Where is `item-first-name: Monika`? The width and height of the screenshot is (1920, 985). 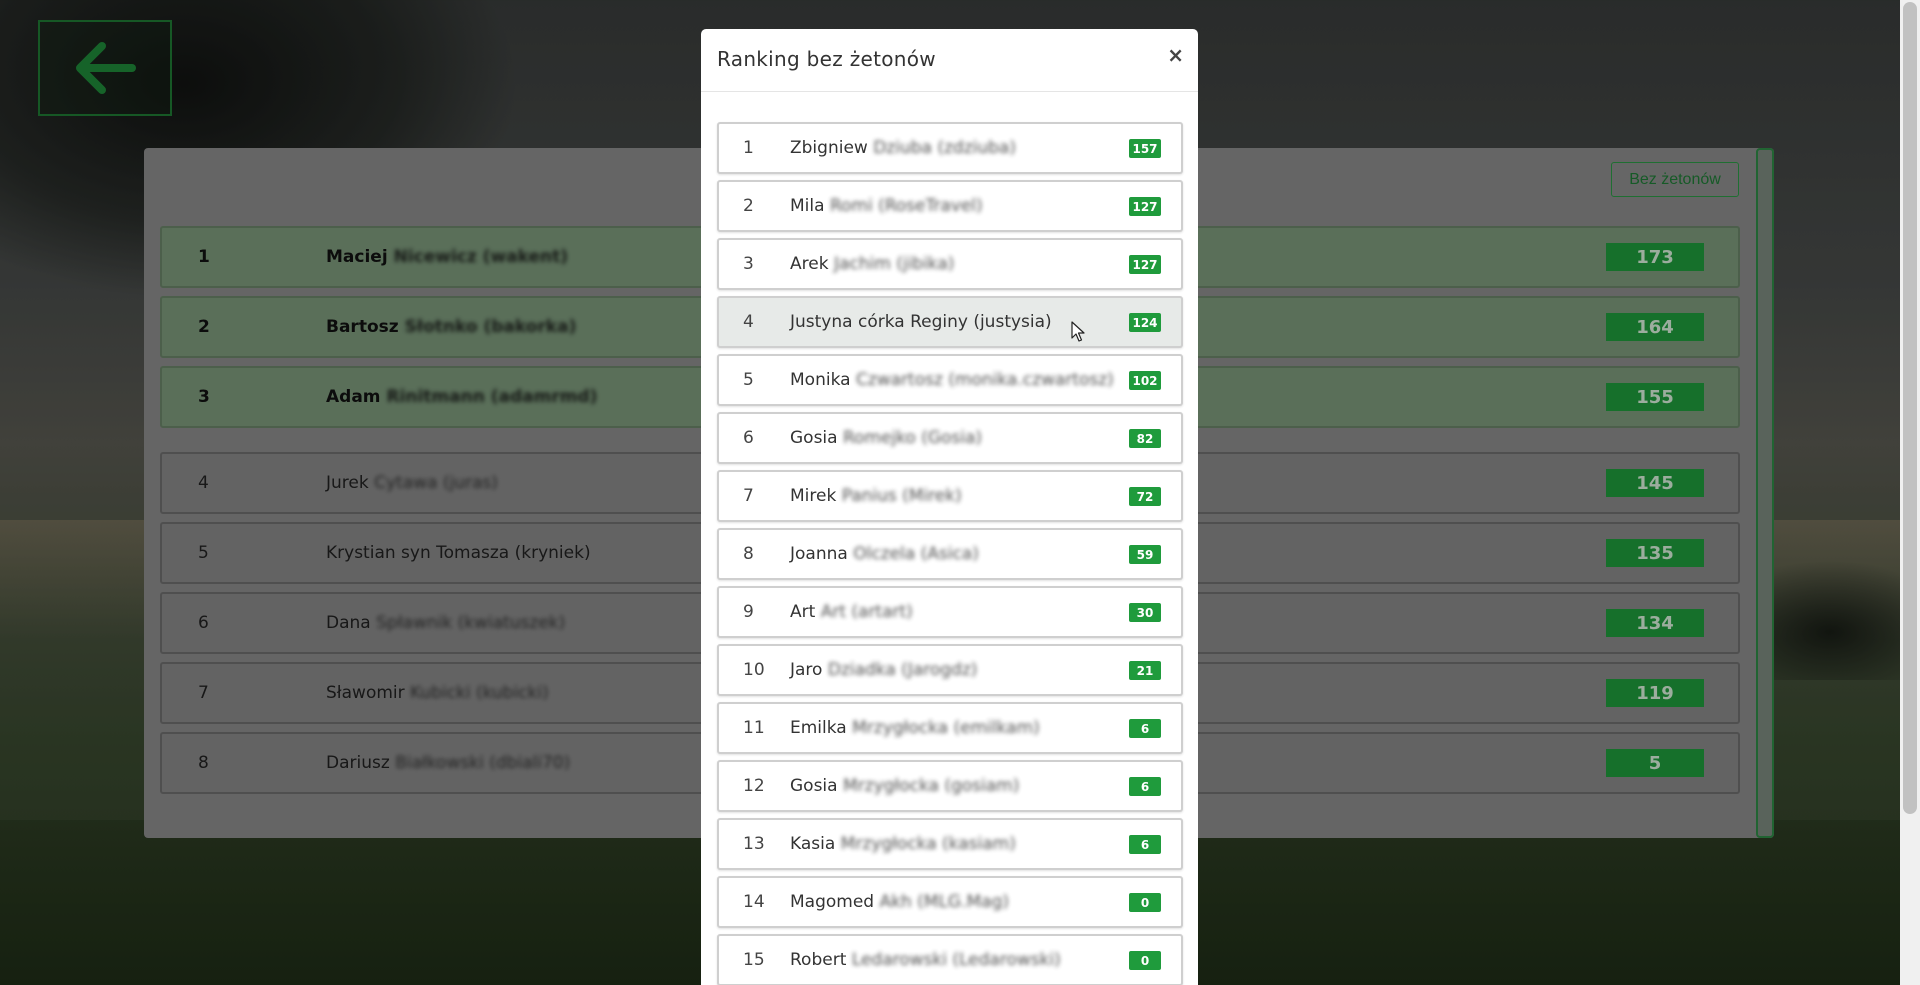 item-first-name: Monika is located at coordinates (820, 380).